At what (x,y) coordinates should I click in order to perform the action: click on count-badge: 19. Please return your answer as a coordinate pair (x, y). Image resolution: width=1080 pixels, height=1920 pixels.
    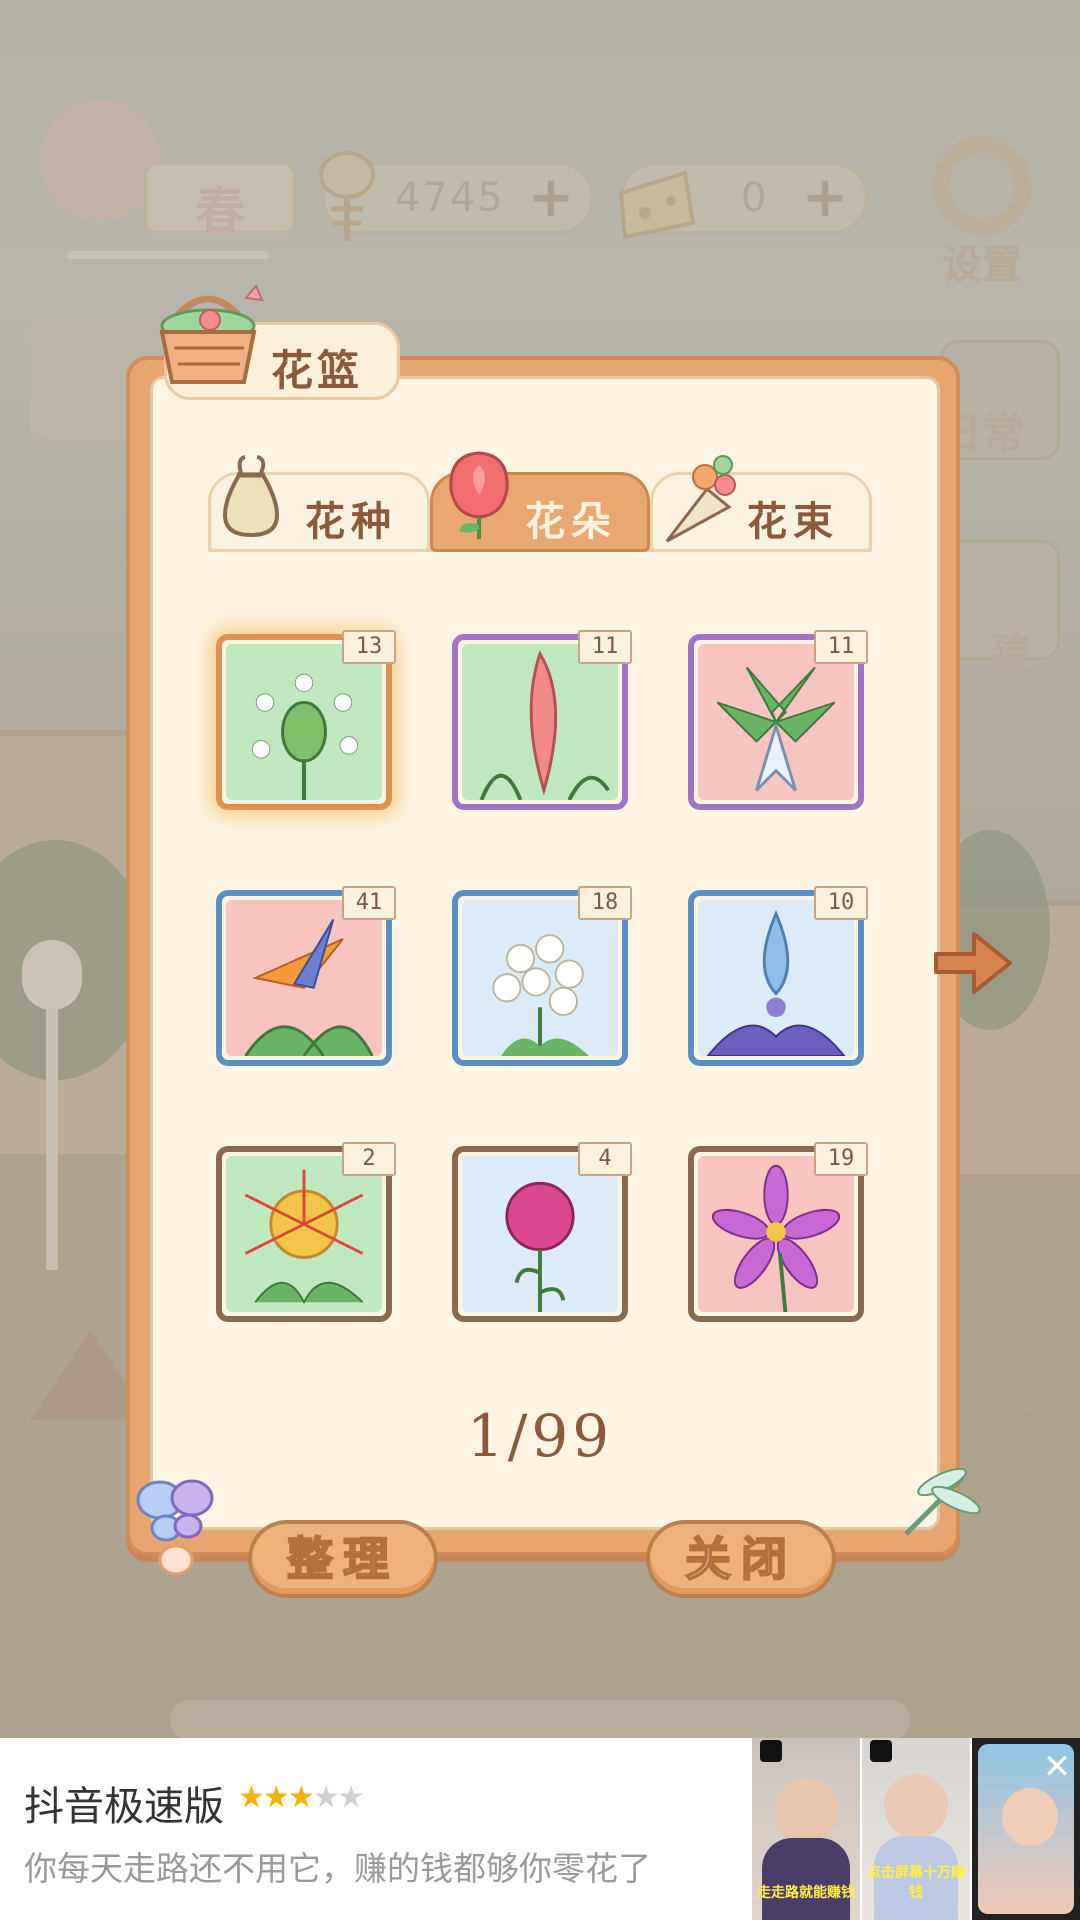
    Looking at the image, I should click on (841, 1159).